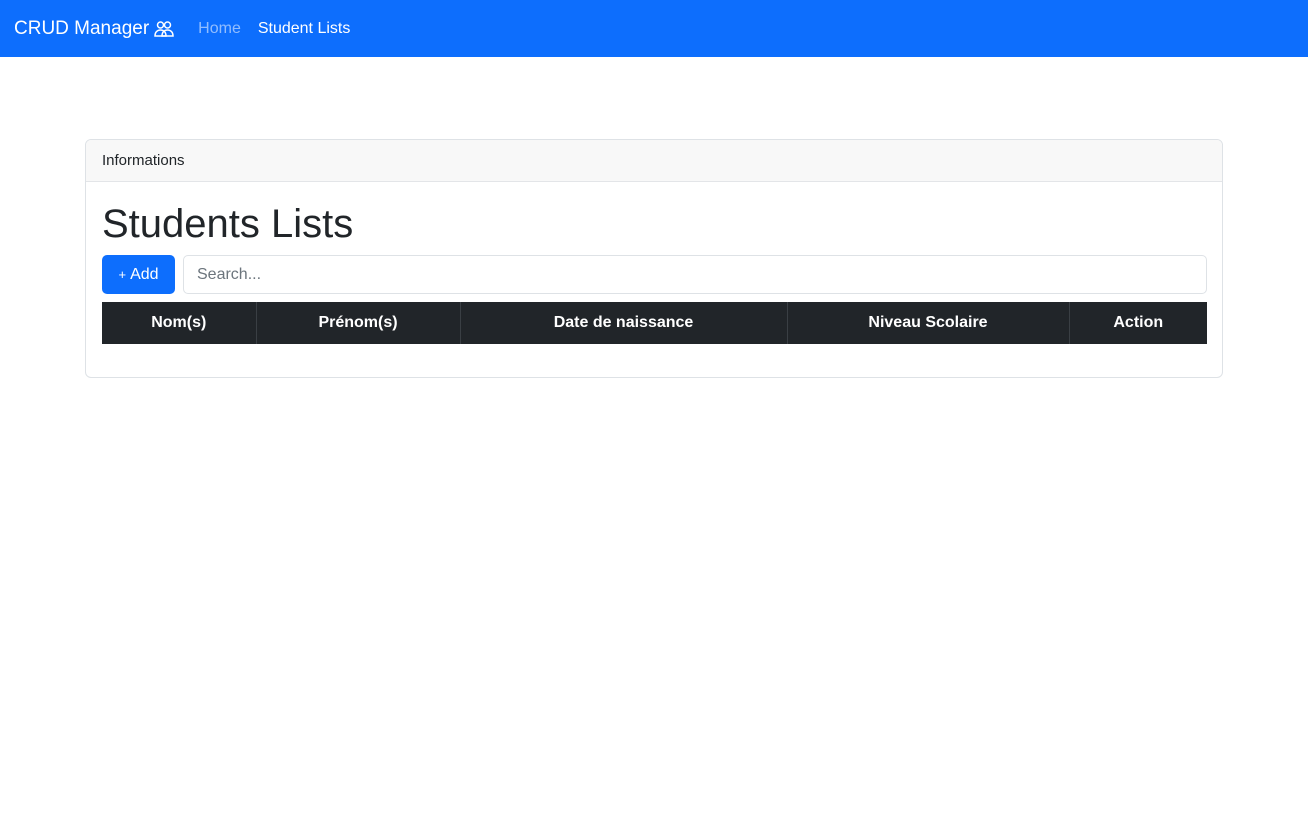 The image size is (1308, 816). What do you see at coordinates (164, 29) in the screenshot?
I see `people-icon` at bounding box center [164, 29].